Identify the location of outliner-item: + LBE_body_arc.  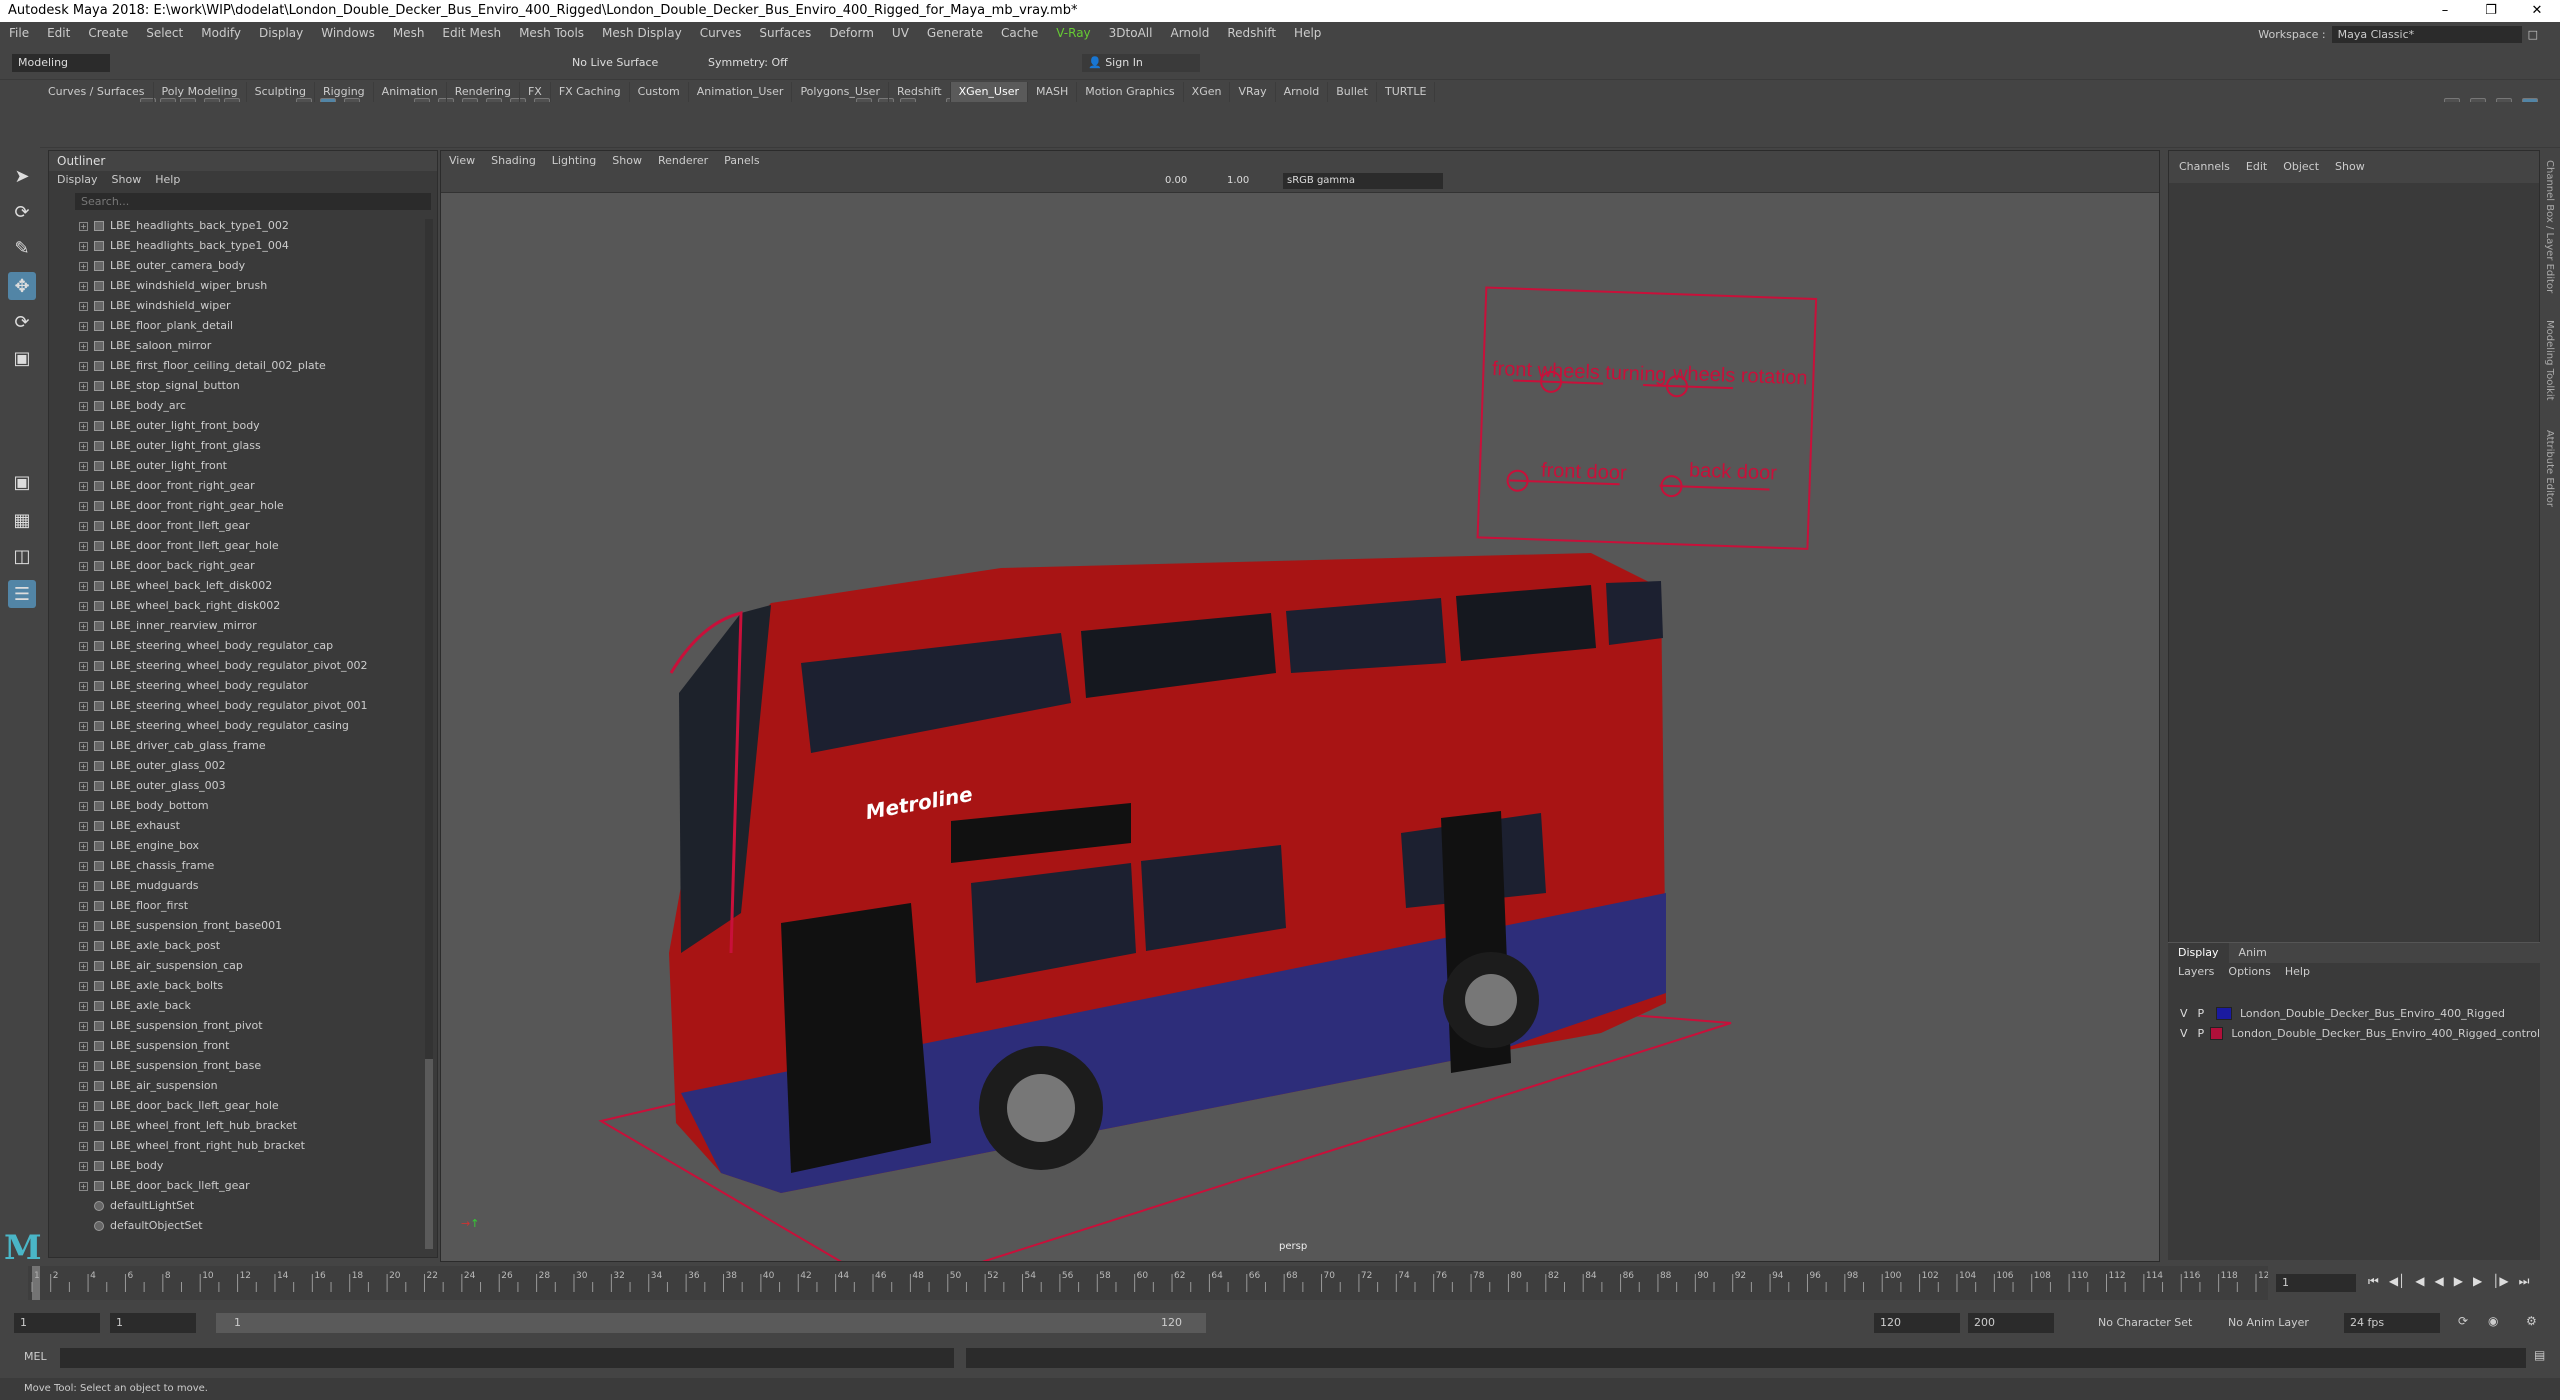
(235, 406).